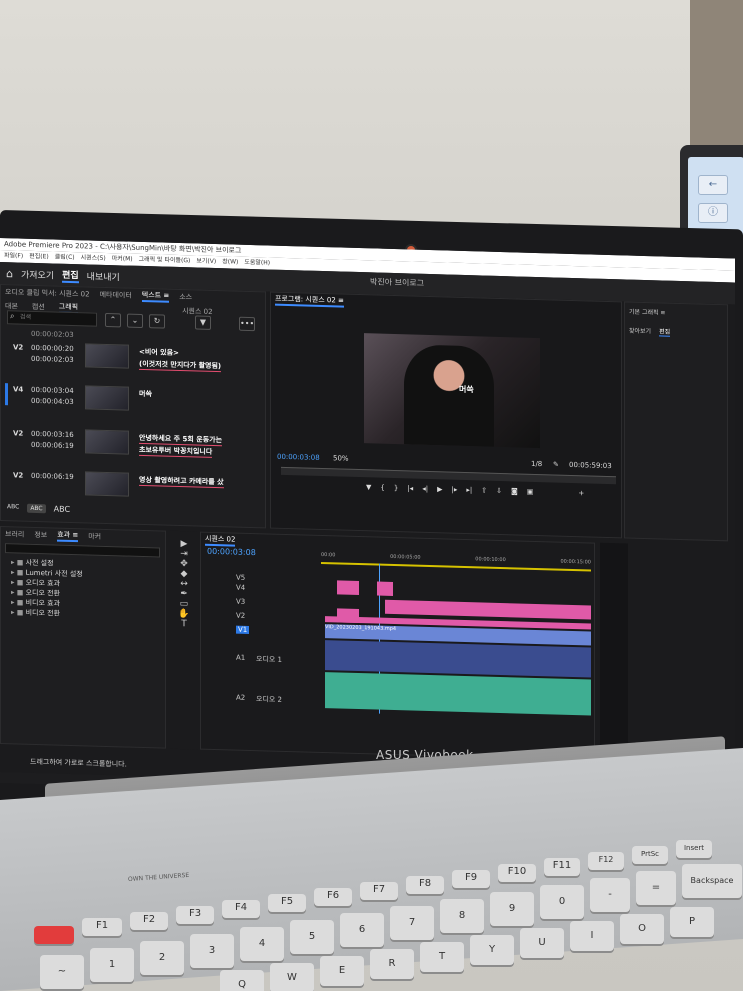 This screenshot has height=991, width=743. I want to click on tab-export: 내보내기, so click(103, 276).